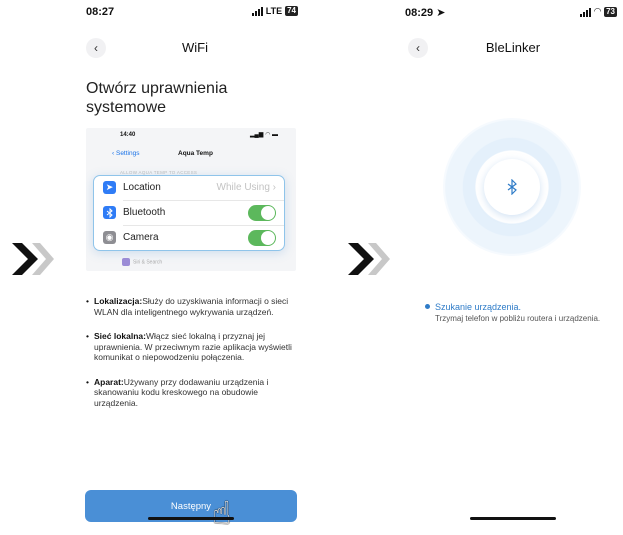 This screenshot has width=623, height=535. What do you see at coordinates (142, 187) in the screenshot?
I see `permission-label: Location` at bounding box center [142, 187].